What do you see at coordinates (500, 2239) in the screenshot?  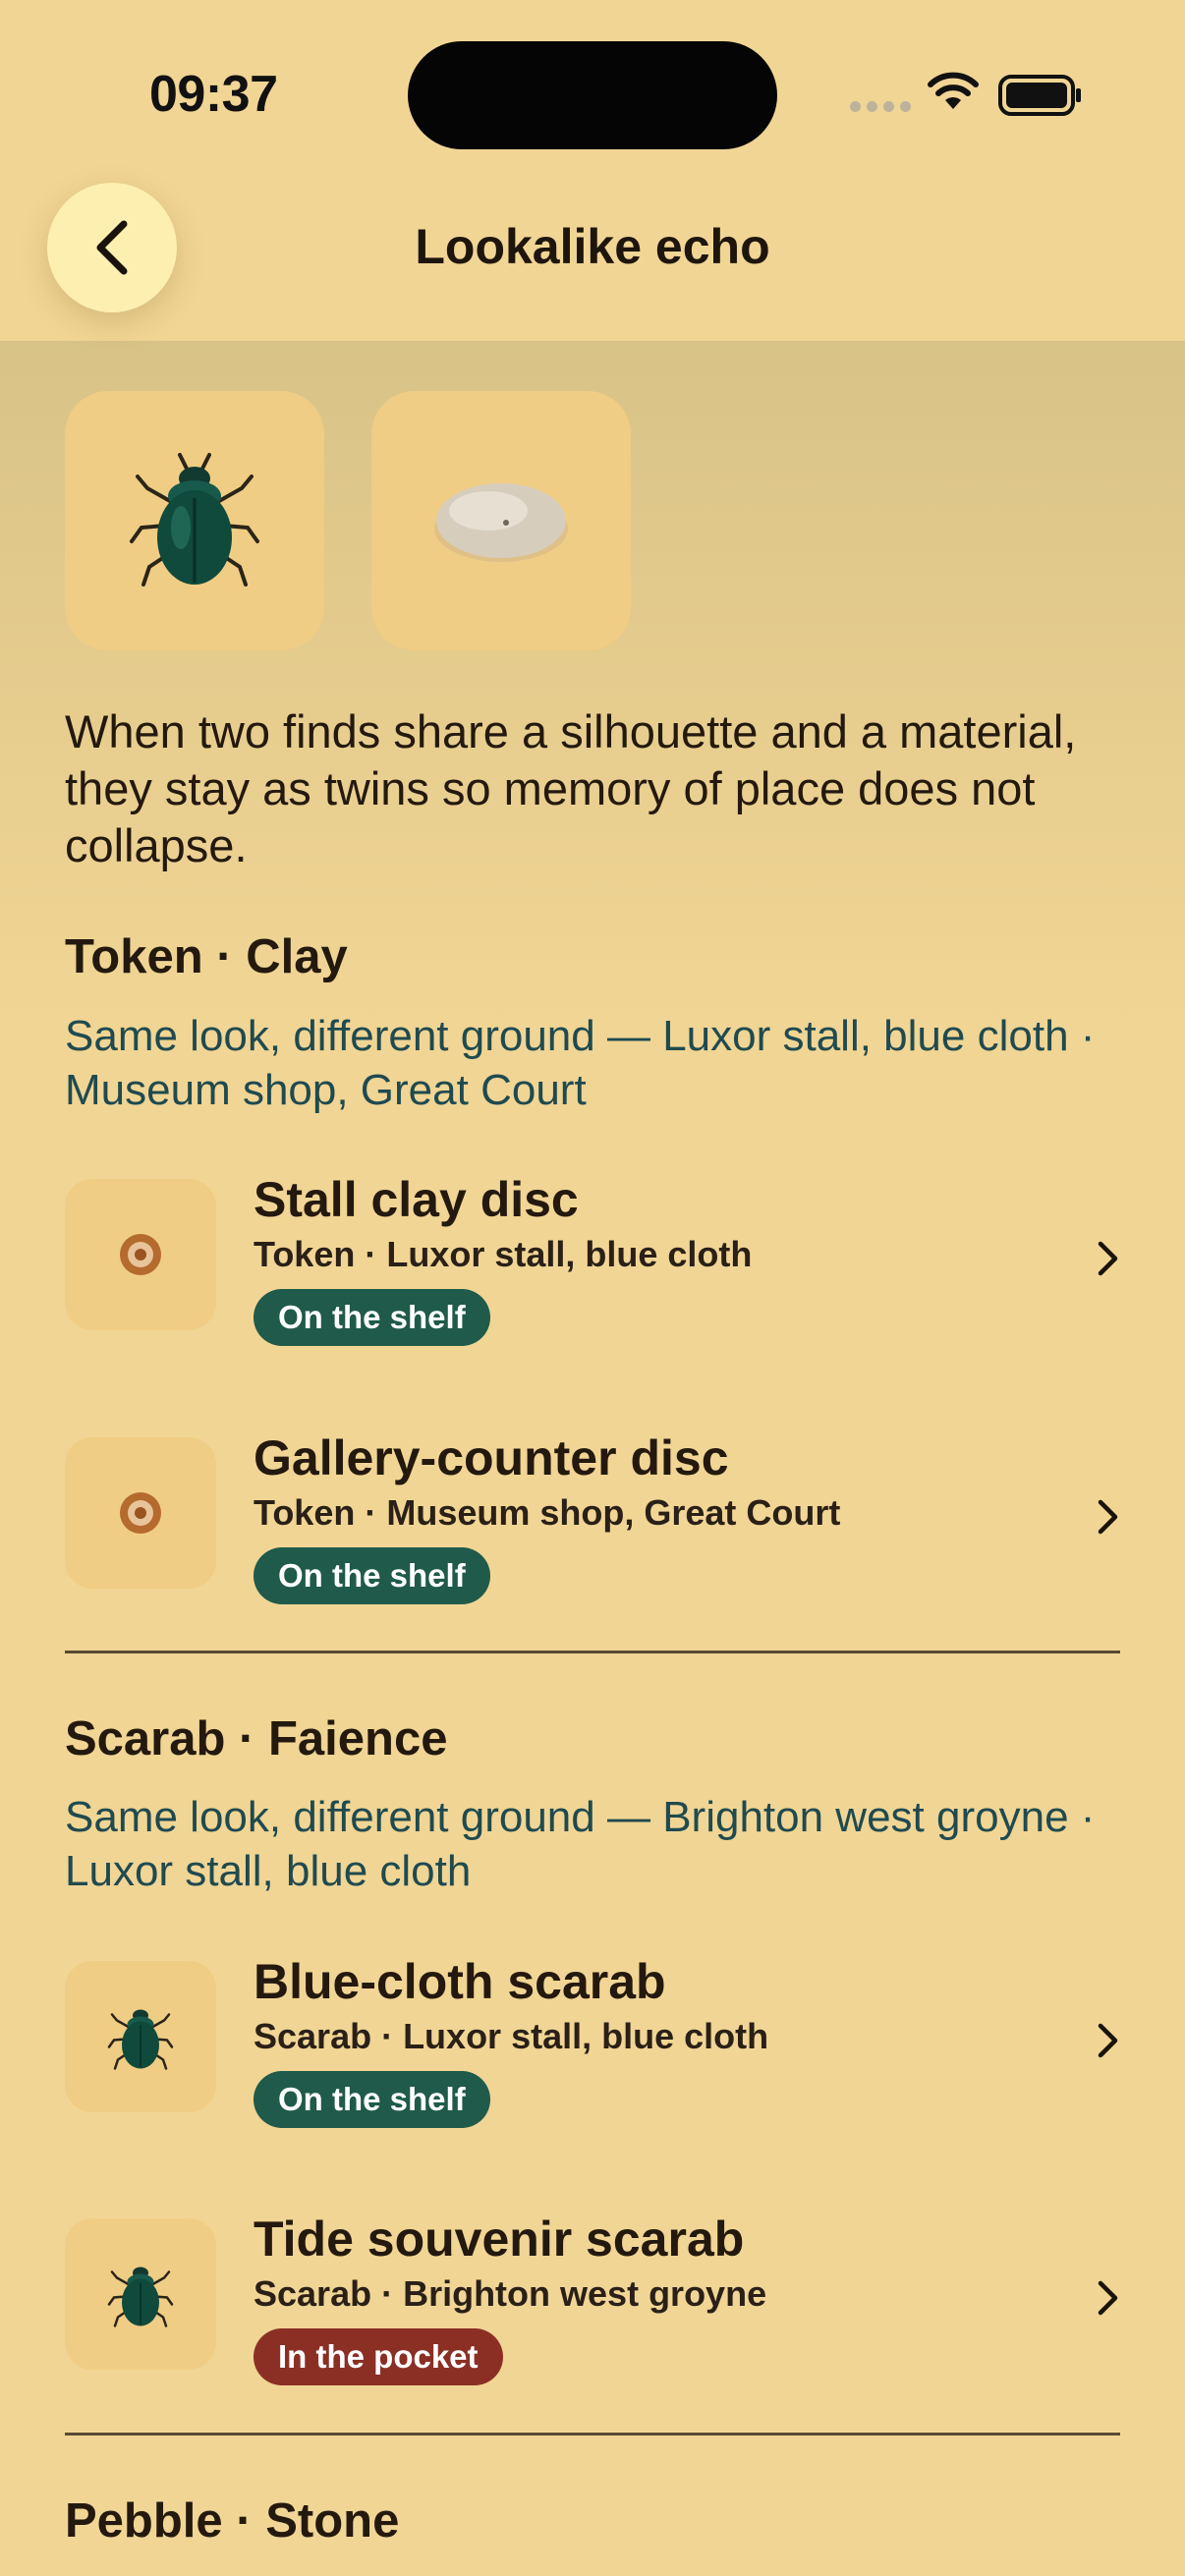 I see `item-title: Tide souvenir scarab` at bounding box center [500, 2239].